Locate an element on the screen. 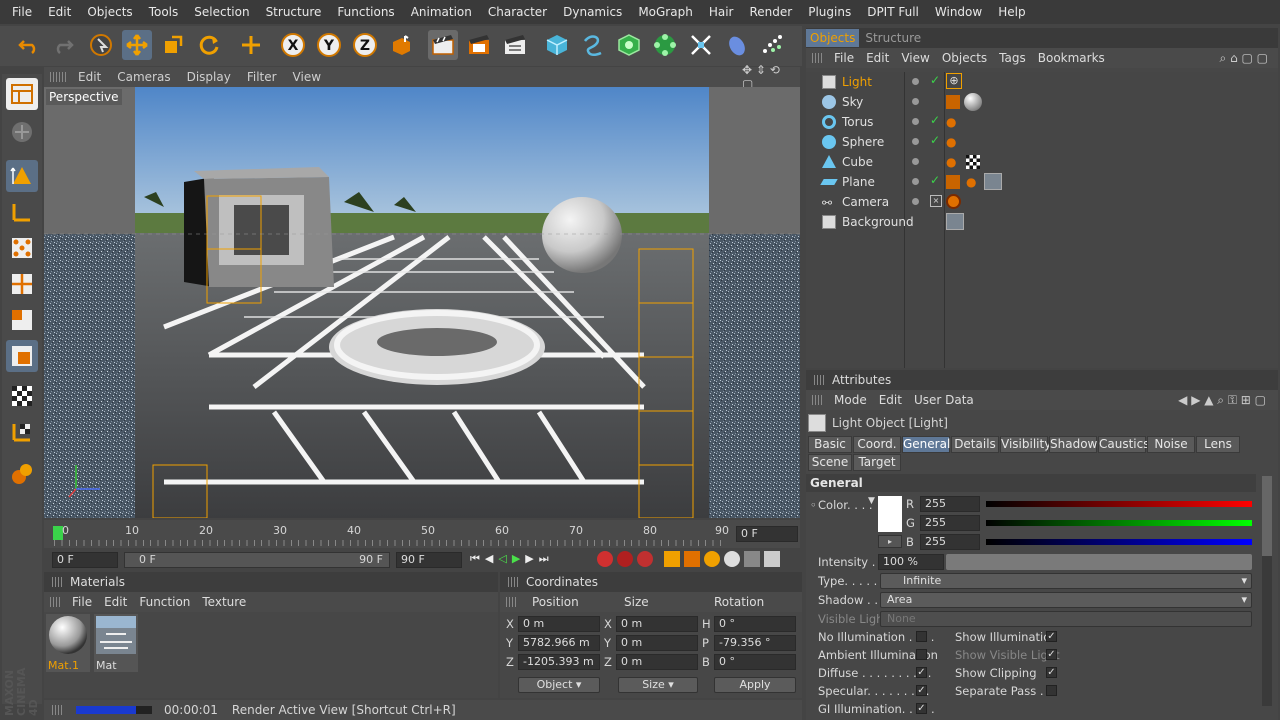  green-value-field: 255 is located at coordinates (950, 523).